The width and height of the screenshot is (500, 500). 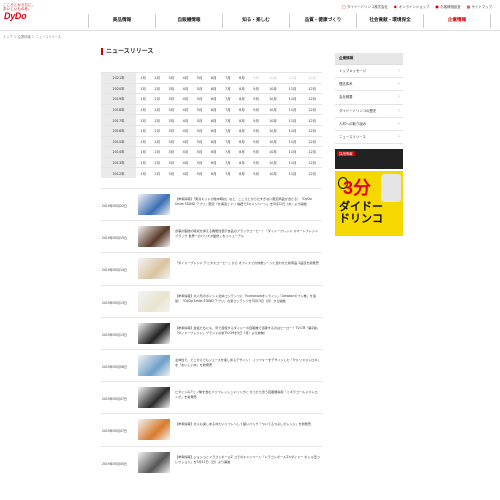 I want to click on gnav-item-0: 商品情報, so click(x=122, y=21).